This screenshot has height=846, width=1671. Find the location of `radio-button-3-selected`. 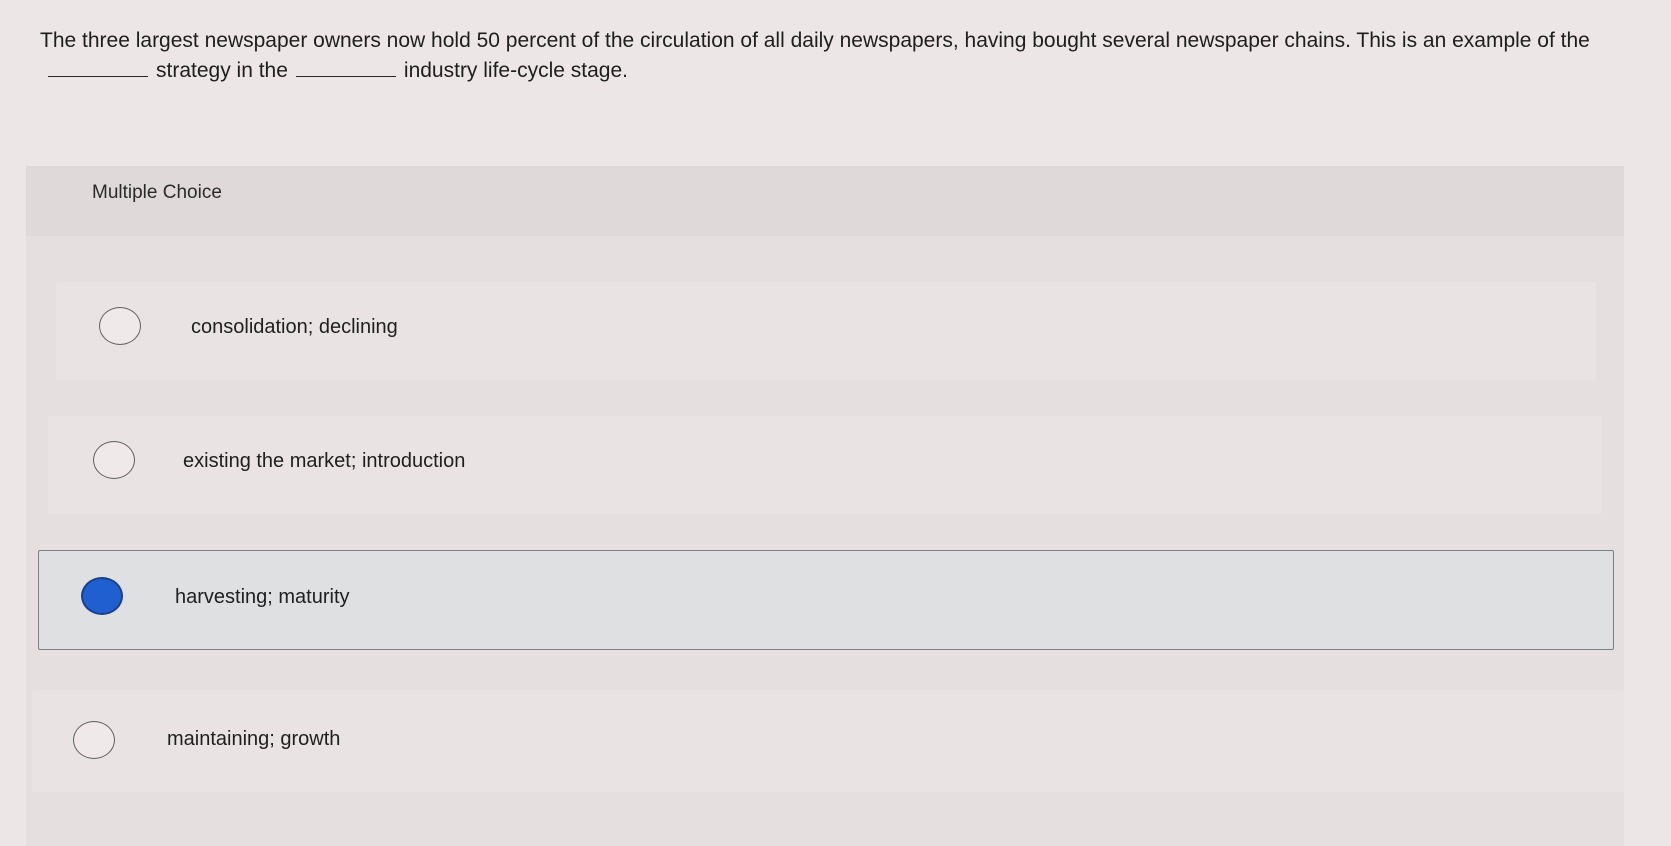

radio-button-3-selected is located at coordinates (102, 596).